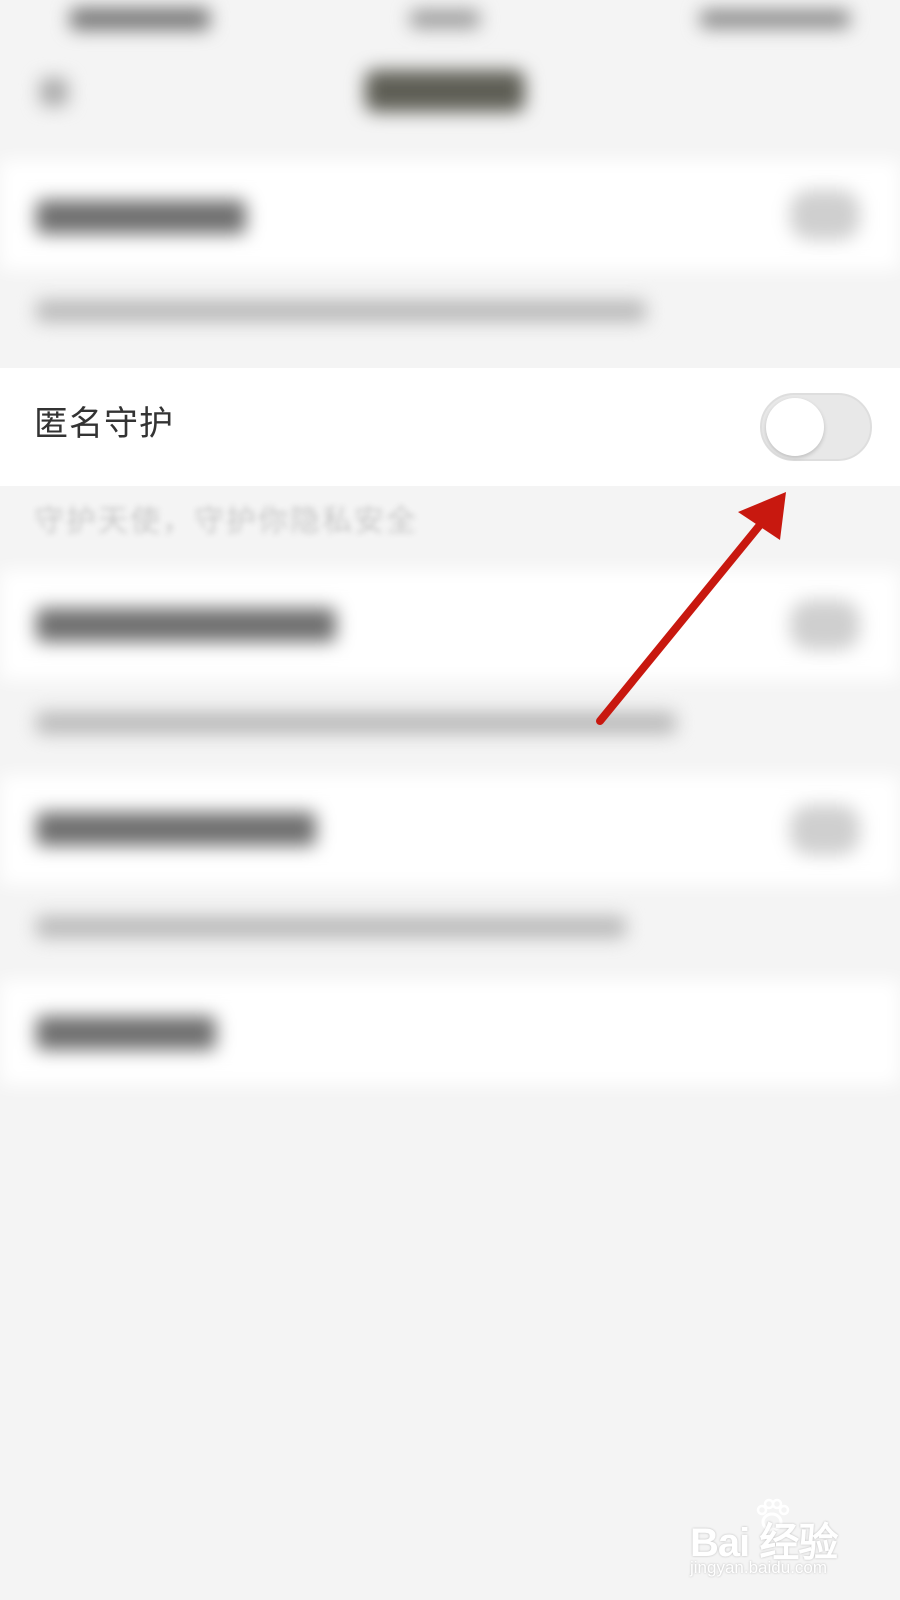 The width and height of the screenshot is (900, 1600). Describe the element at coordinates (759, 1567) in the screenshot. I see `watermark-url: jingyan.baidu.com` at that location.